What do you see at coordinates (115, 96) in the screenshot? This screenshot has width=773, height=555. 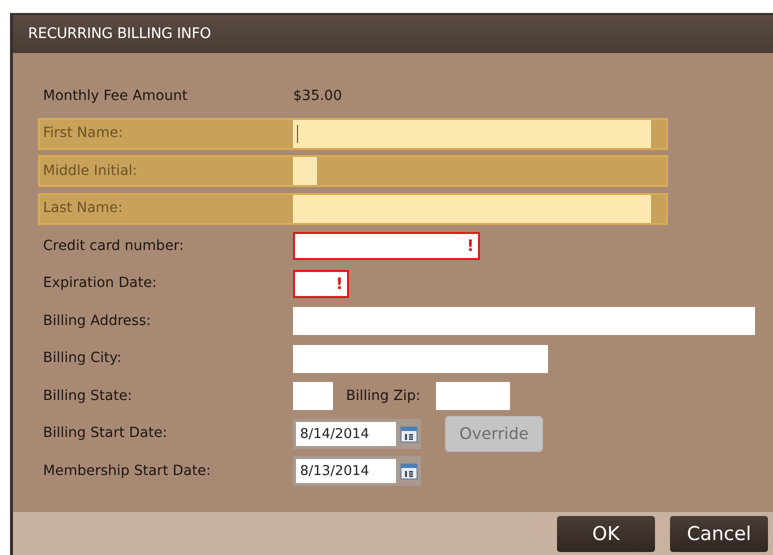 I see `field-label: Monthly Fee Amount` at bounding box center [115, 96].